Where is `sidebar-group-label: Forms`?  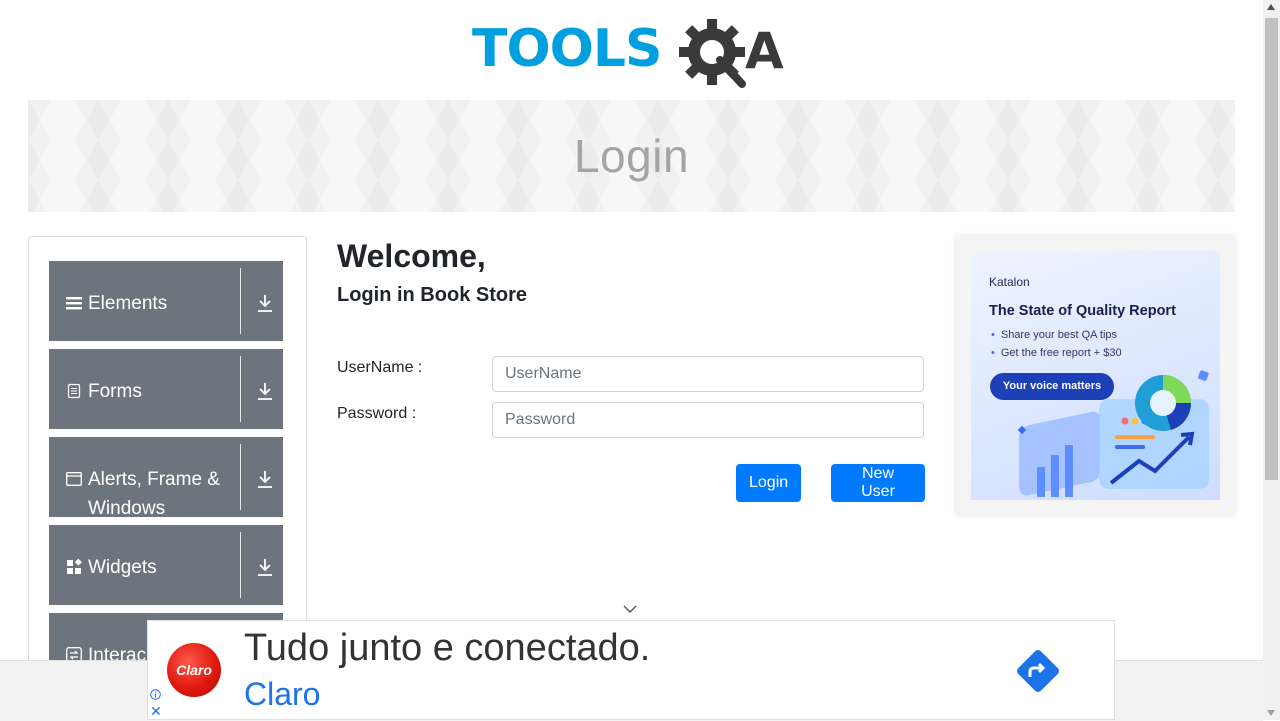 sidebar-group-label: Forms is located at coordinates (115, 391).